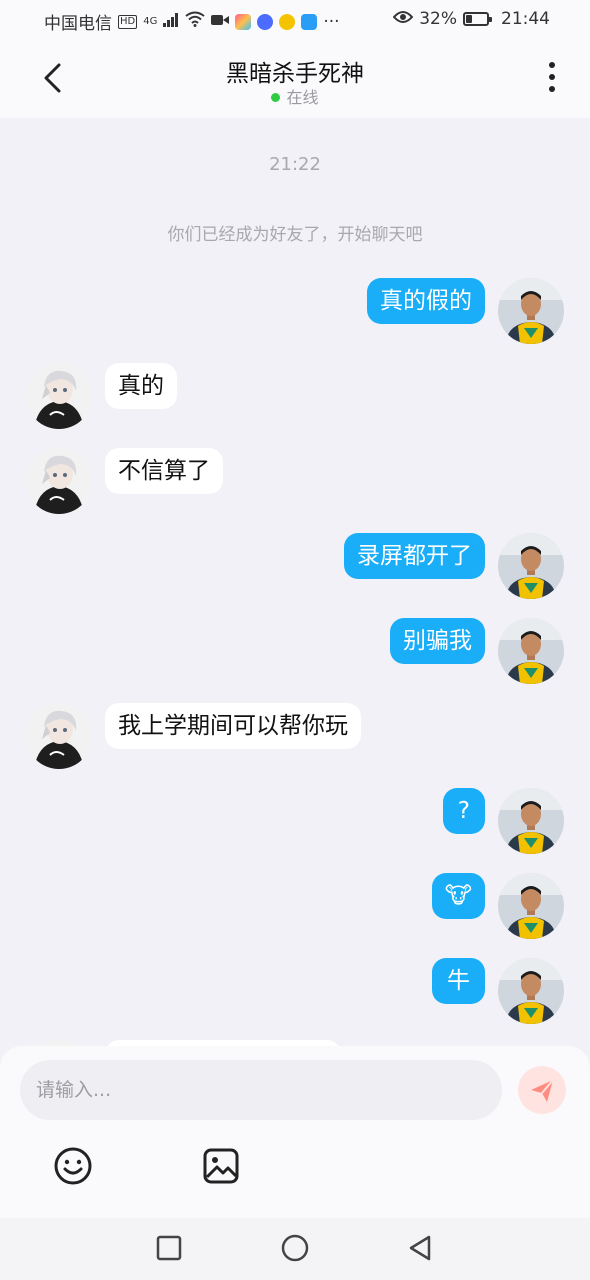 This screenshot has width=590, height=1280. I want to click on received-message-bubble: 我上学期间可以帮你玩, so click(233, 726).